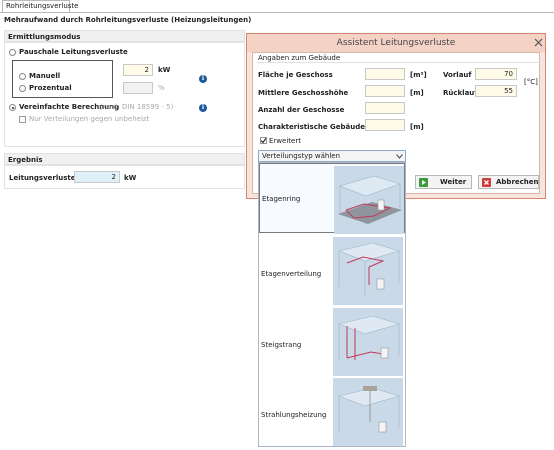 The height and width of the screenshot is (450, 554). Describe the element at coordinates (385, 74) in the screenshot. I see `flaeche-input` at that location.